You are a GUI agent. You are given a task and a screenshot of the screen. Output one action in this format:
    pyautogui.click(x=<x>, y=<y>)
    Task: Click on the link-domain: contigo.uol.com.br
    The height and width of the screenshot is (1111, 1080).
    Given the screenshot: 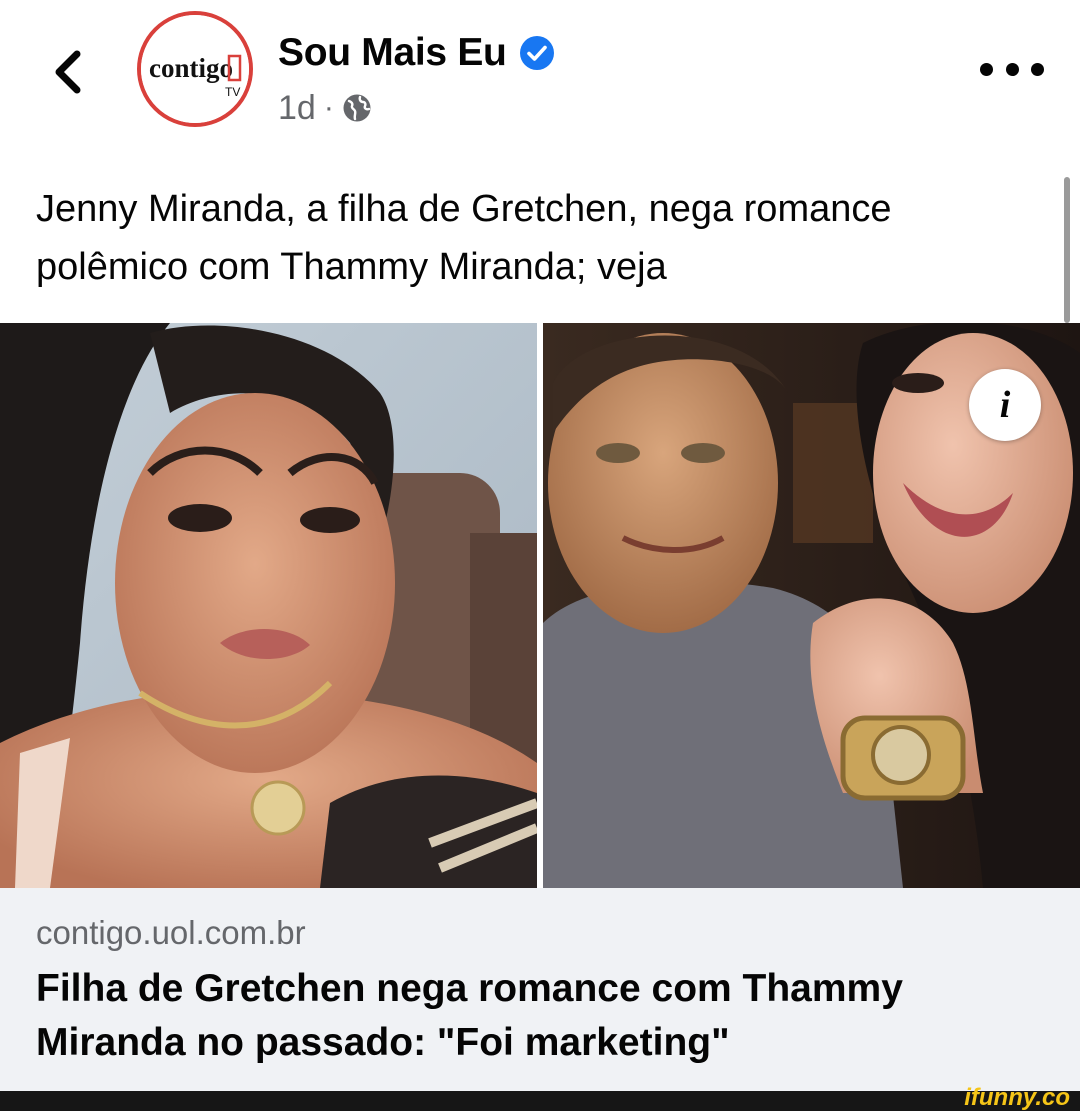 What is the action you would take?
    pyautogui.click(x=171, y=932)
    